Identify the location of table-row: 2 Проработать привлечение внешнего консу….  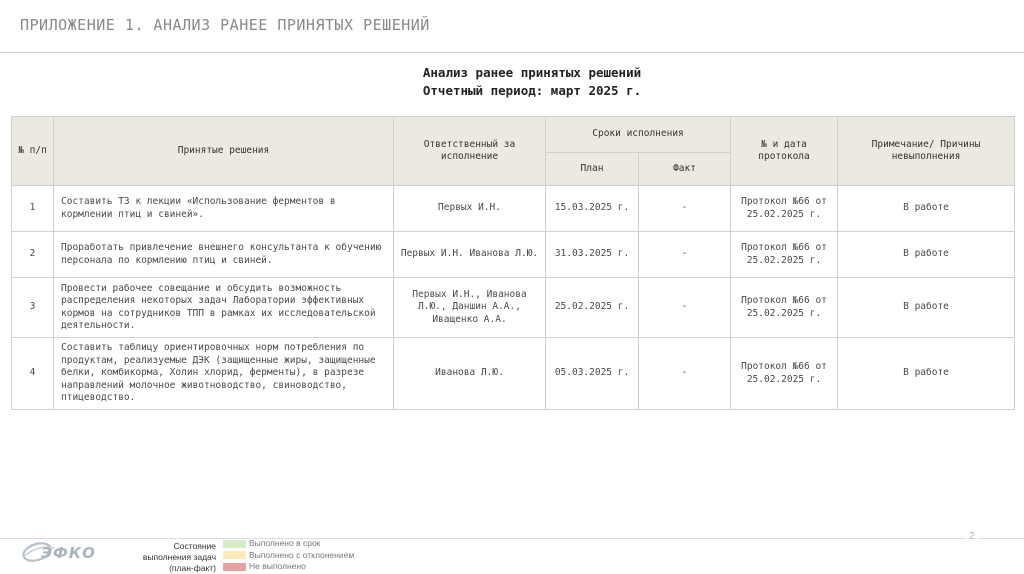
(513, 254).